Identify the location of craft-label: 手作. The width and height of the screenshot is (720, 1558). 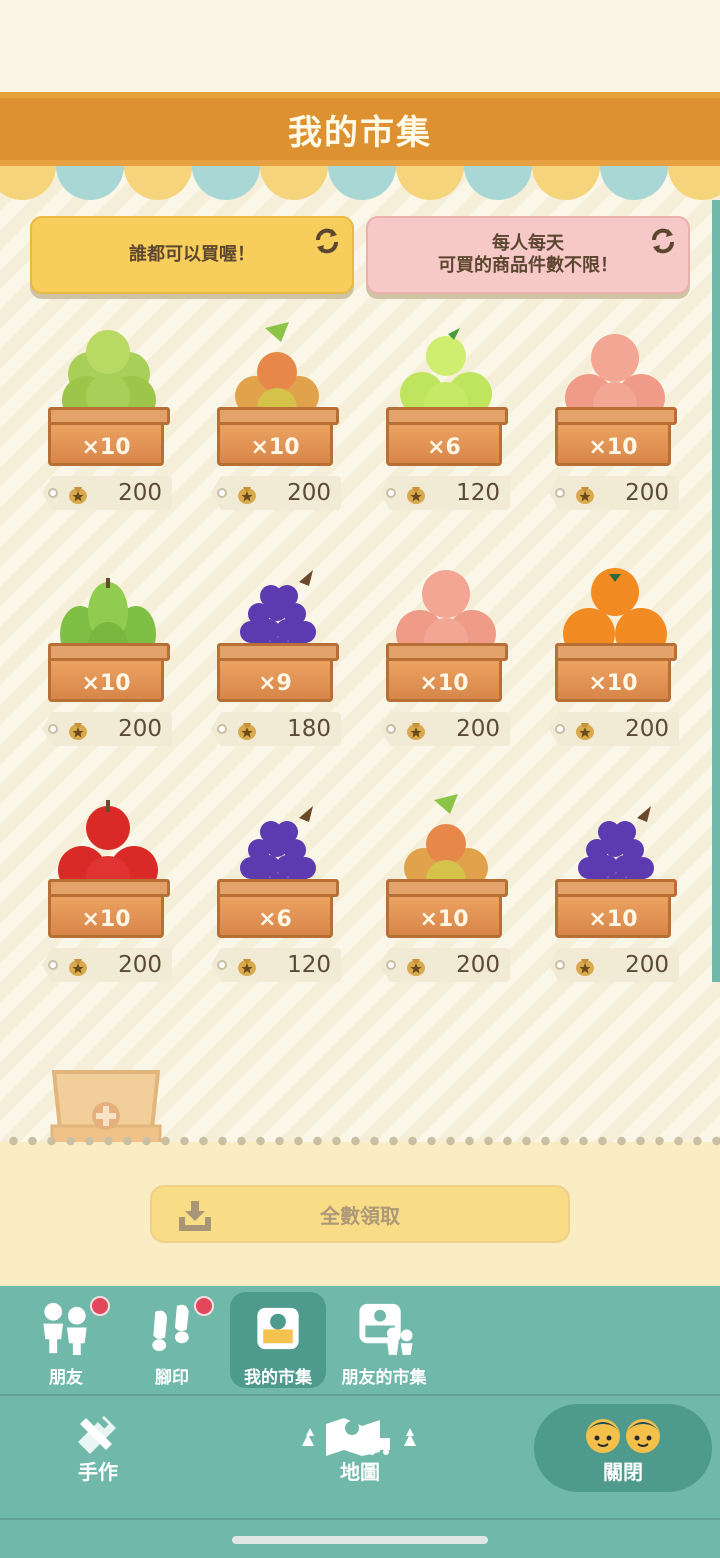
(98, 1471).